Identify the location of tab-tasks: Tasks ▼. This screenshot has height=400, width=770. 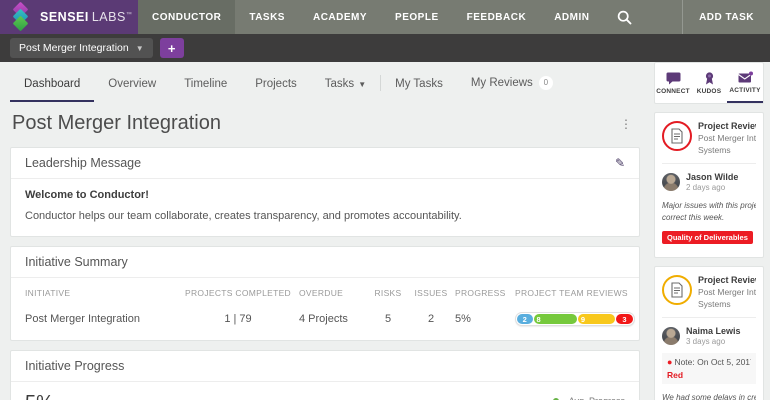
(345, 90).